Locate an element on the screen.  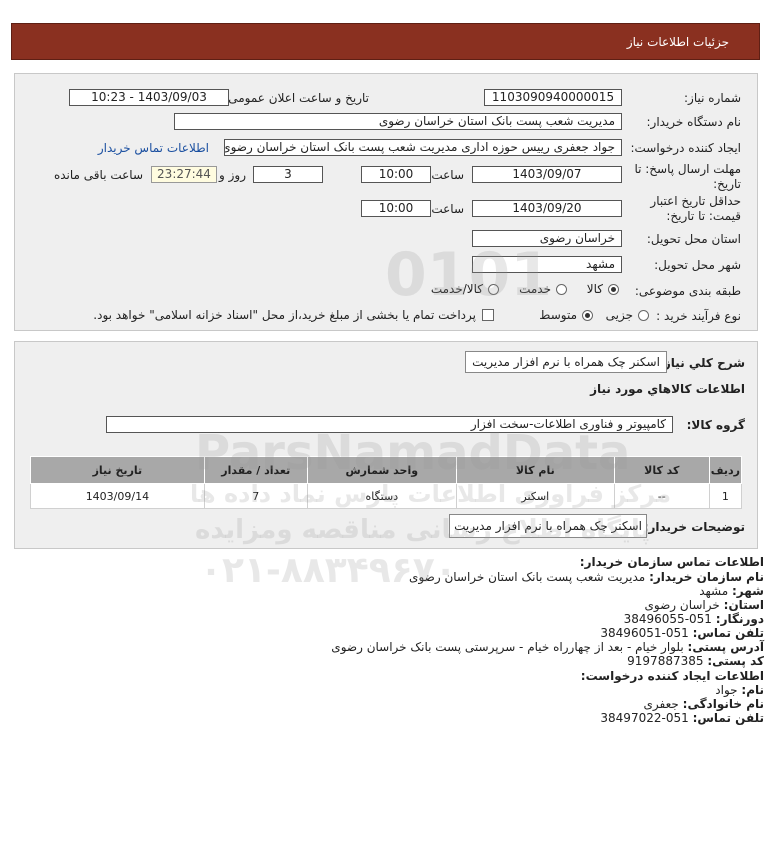
goods-group-label: گروه کالا: is located at coordinates (715, 425).